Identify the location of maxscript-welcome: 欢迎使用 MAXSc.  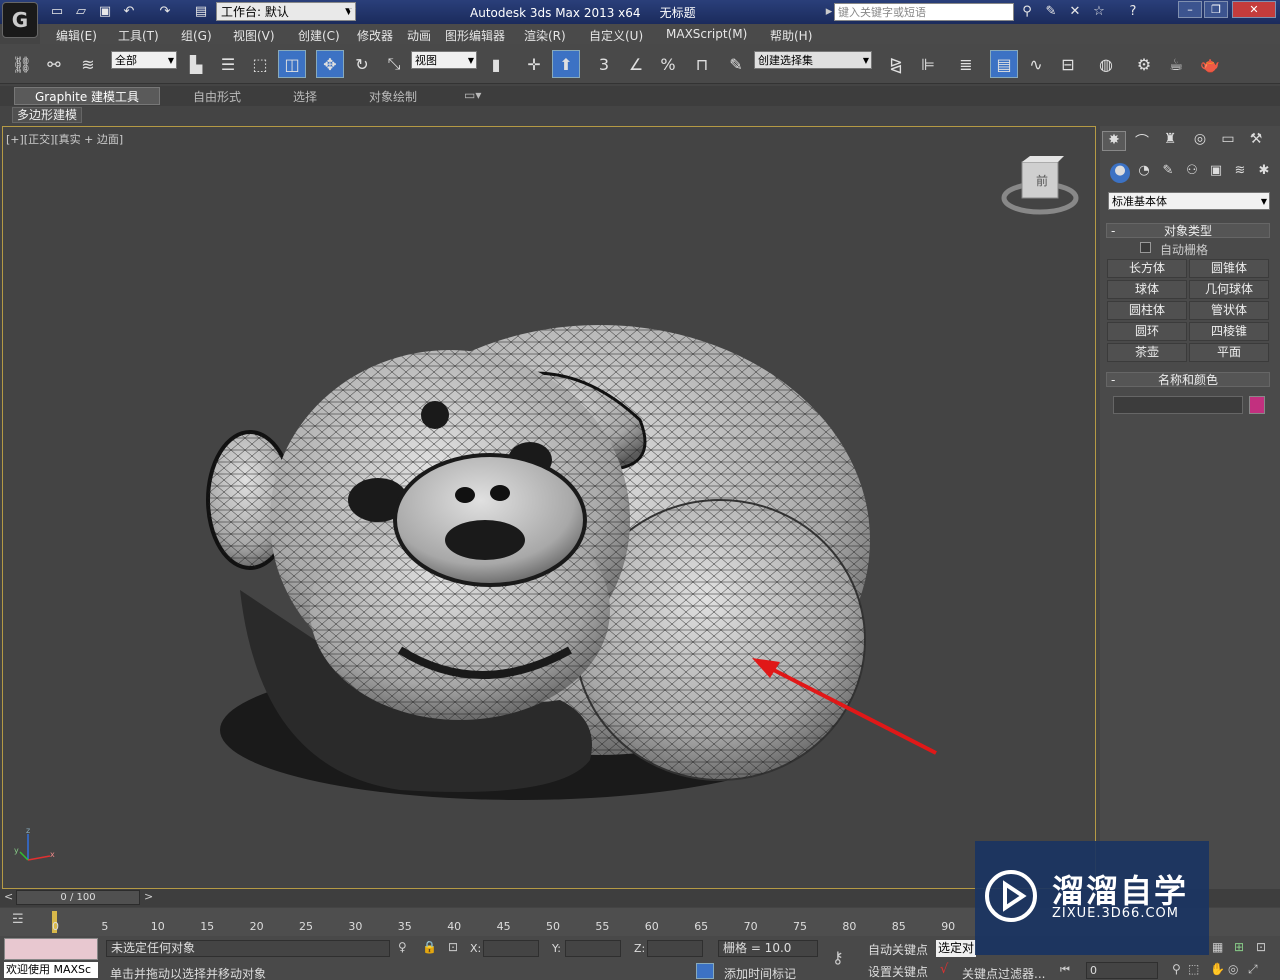
(51, 970).